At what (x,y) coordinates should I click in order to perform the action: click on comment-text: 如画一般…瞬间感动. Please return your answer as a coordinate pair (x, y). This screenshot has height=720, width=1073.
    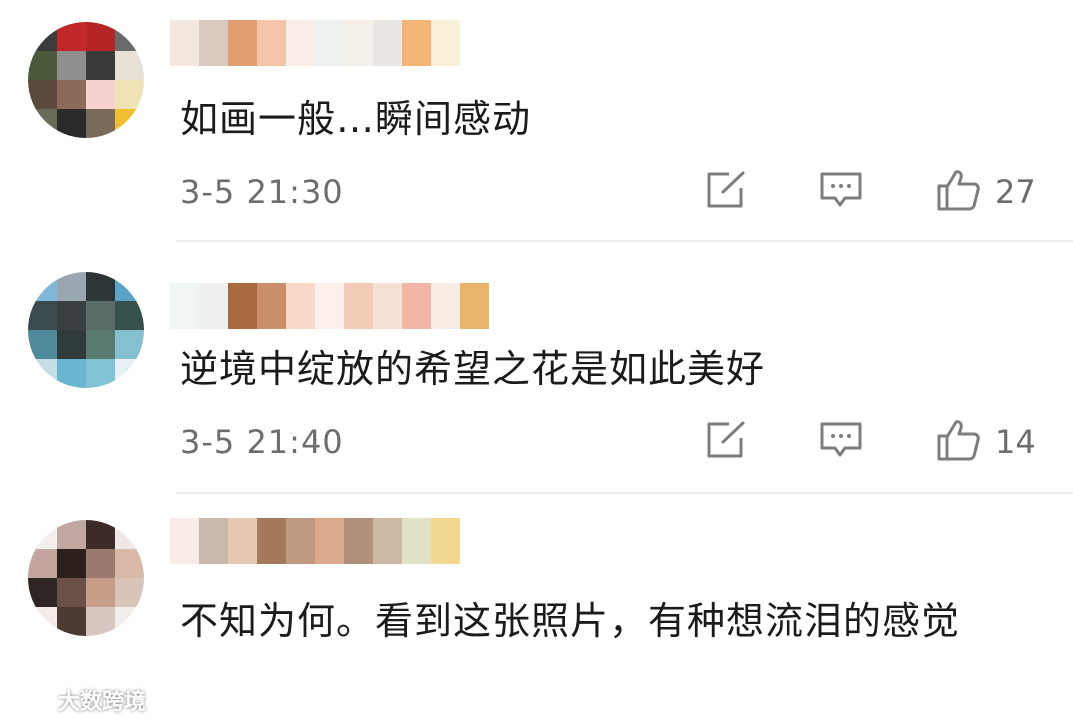
    Looking at the image, I should click on (356, 119).